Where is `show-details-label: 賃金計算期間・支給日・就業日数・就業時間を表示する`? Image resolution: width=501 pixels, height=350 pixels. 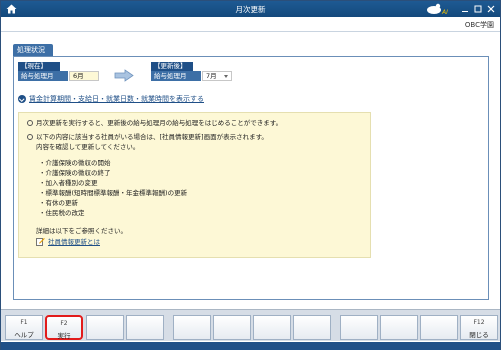
show-details-label: 賃金計算期間・支給日・就業日数・就業時間を表示する is located at coordinates (116, 99).